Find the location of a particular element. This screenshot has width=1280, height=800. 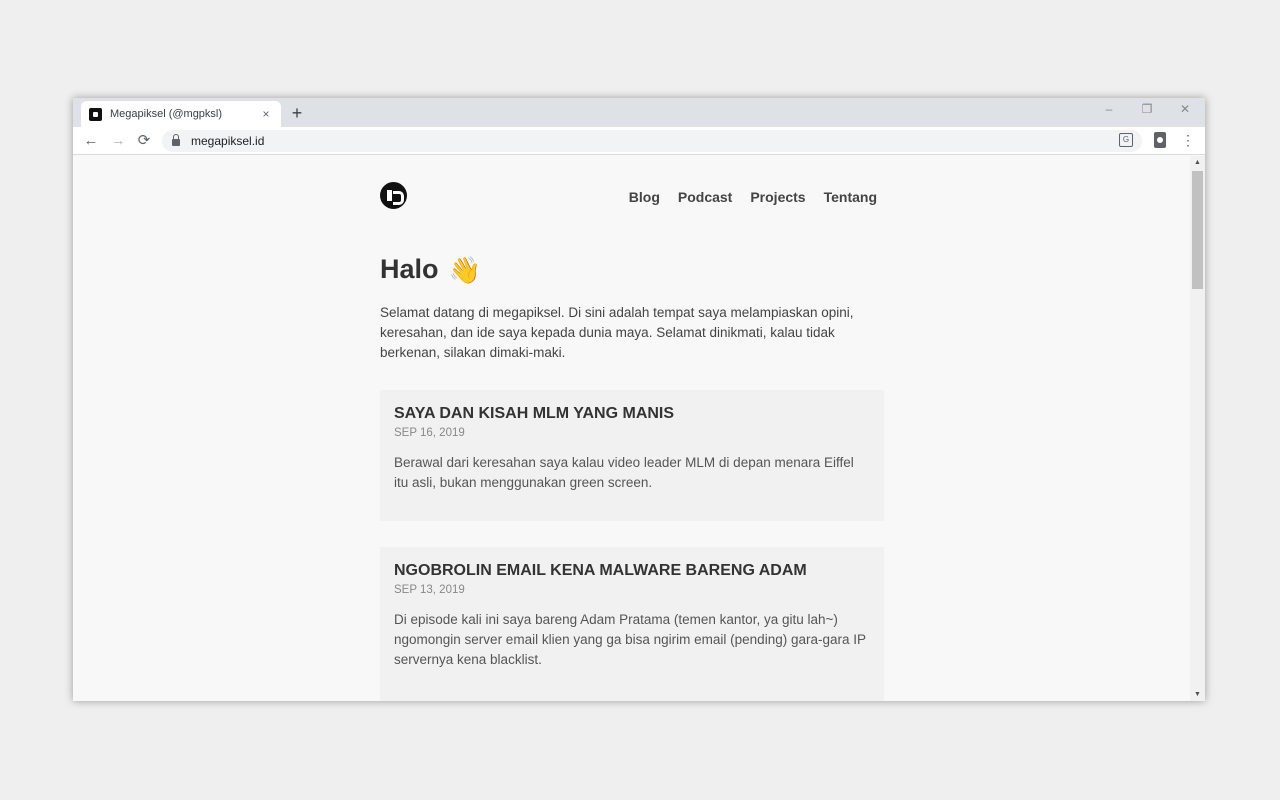

tab-close-icon: × is located at coordinates (266, 114).